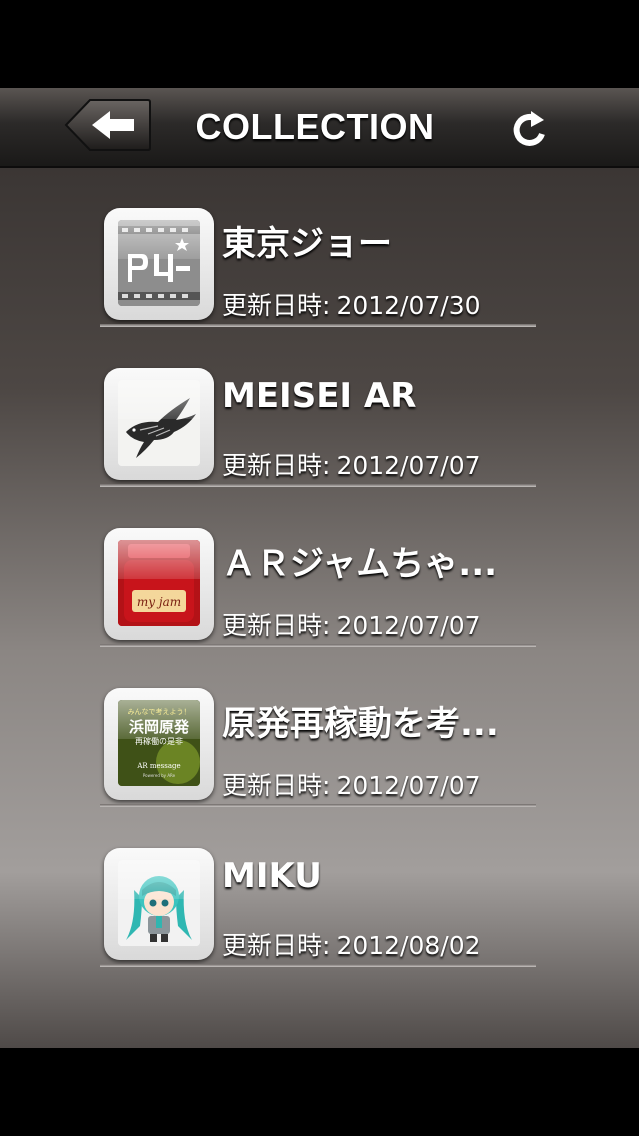 The image size is (639, 1136). I want to click on miku-figure-icon, so click(159, 903).